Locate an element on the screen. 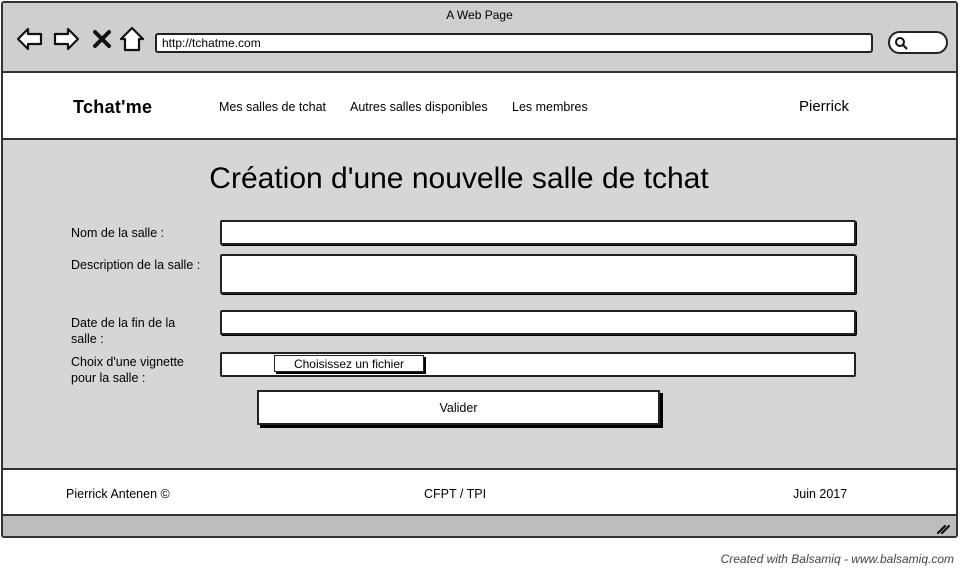  submit-button: Valider is located at coordinates (458, 407).